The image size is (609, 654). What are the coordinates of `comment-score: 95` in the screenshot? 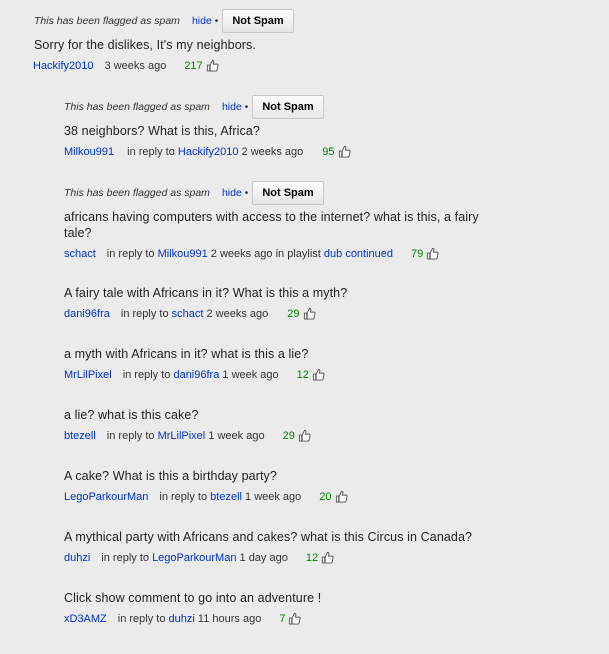 It's located at (328, 151).